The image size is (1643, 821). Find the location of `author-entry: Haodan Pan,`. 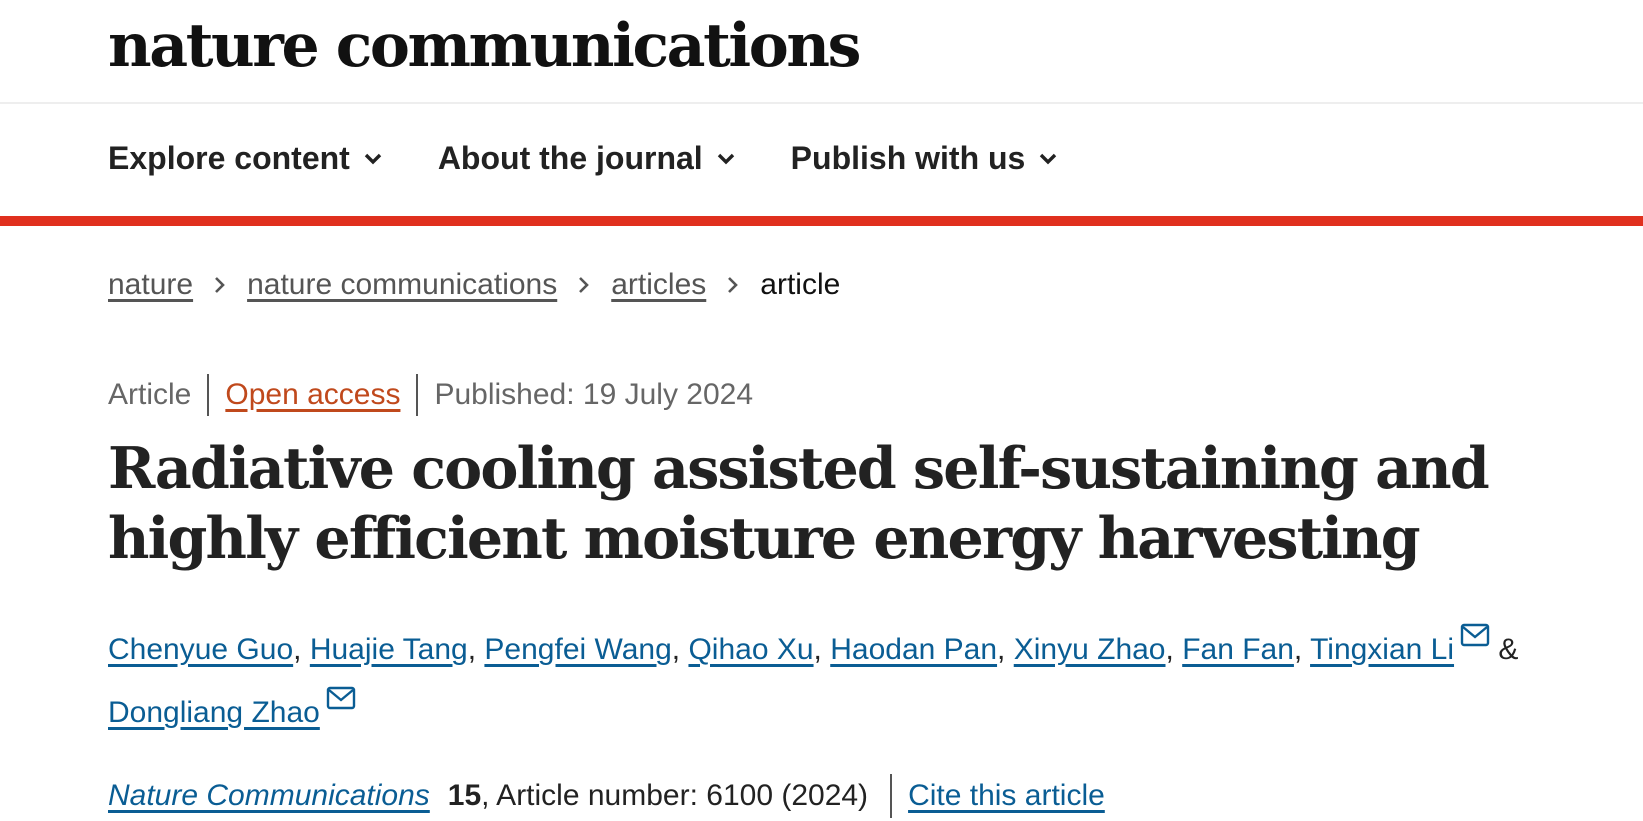

author-entry: Haodan Pan, is located at coordinates (917, 649).